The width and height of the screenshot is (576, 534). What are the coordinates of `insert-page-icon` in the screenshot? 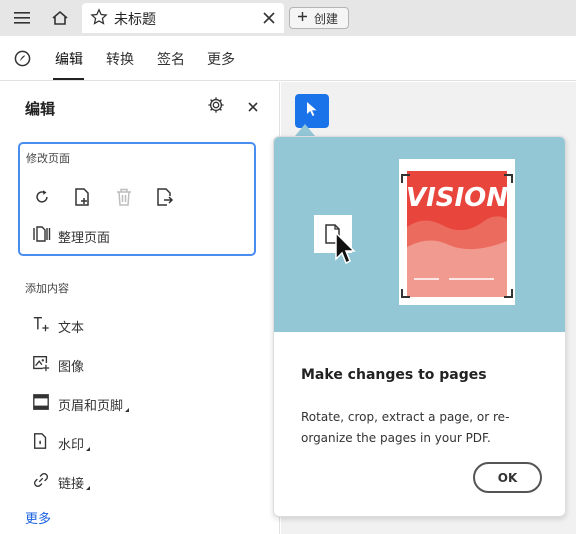 It's located at (83, 197).